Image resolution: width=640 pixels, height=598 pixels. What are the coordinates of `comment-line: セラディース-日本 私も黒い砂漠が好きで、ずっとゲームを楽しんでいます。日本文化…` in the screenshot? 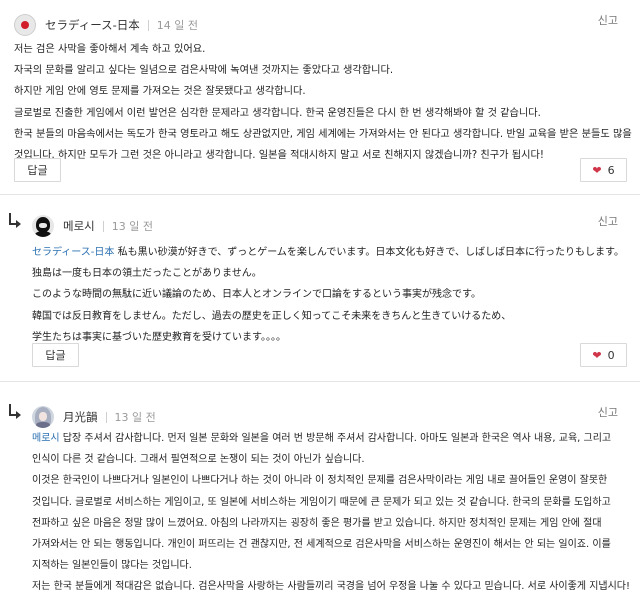 It's located at (328, 252).